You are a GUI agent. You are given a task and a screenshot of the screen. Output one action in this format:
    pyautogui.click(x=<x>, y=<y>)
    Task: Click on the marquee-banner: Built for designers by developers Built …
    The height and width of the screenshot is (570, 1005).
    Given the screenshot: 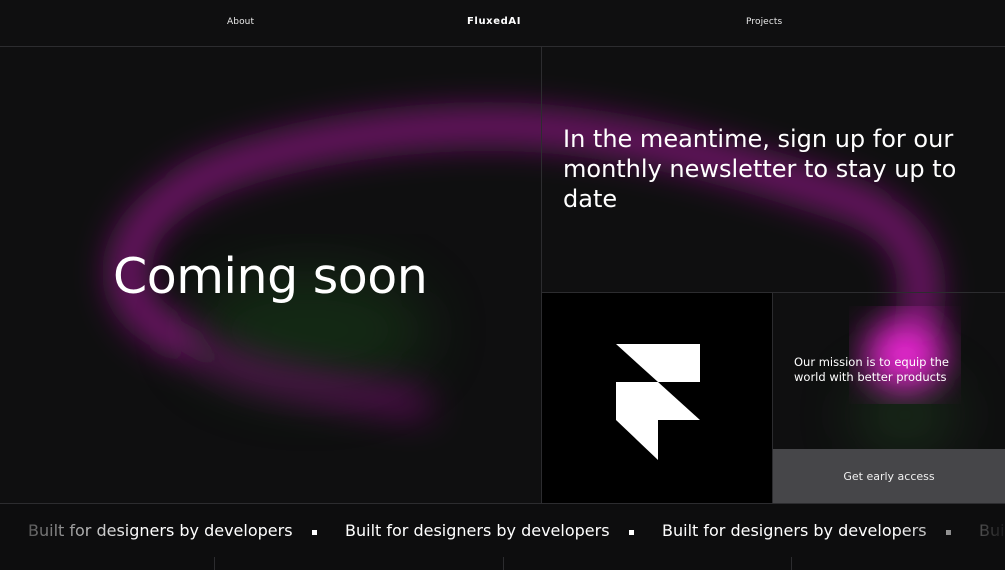 What is the action you would take?
    pyautogui.click(x=502, y=530)
    